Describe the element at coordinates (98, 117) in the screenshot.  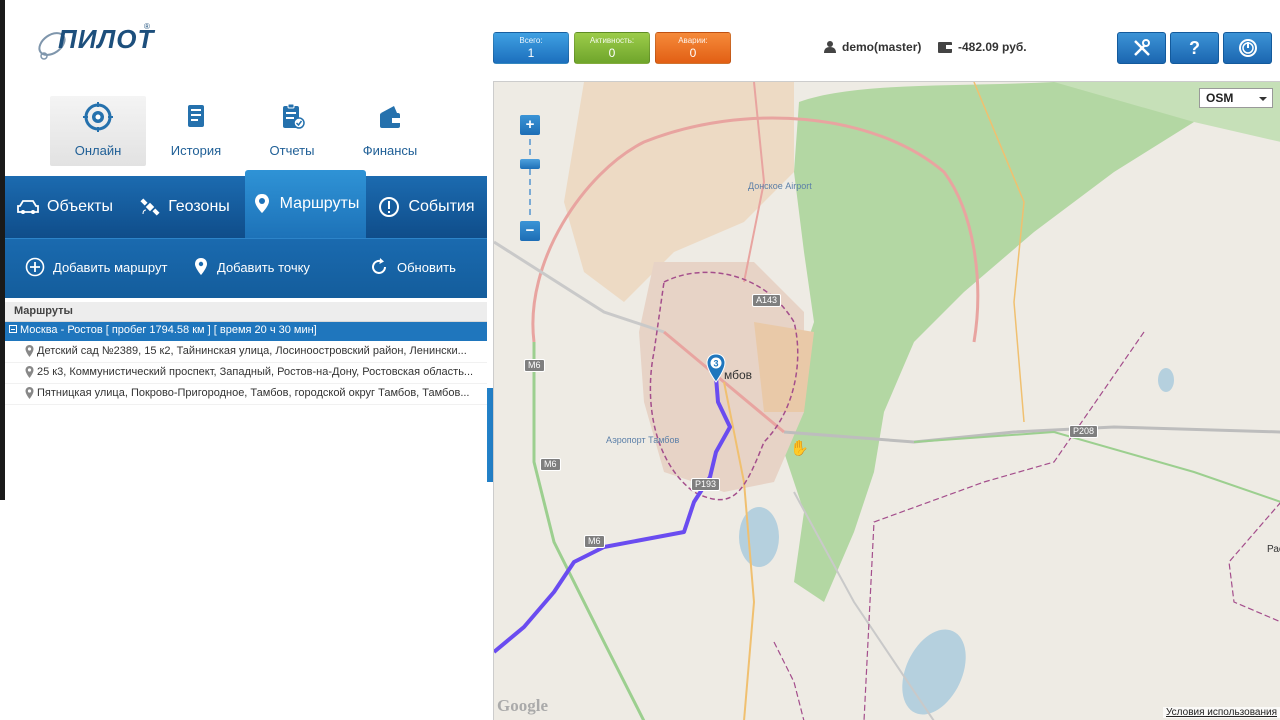
I see `target-icon` at that location.